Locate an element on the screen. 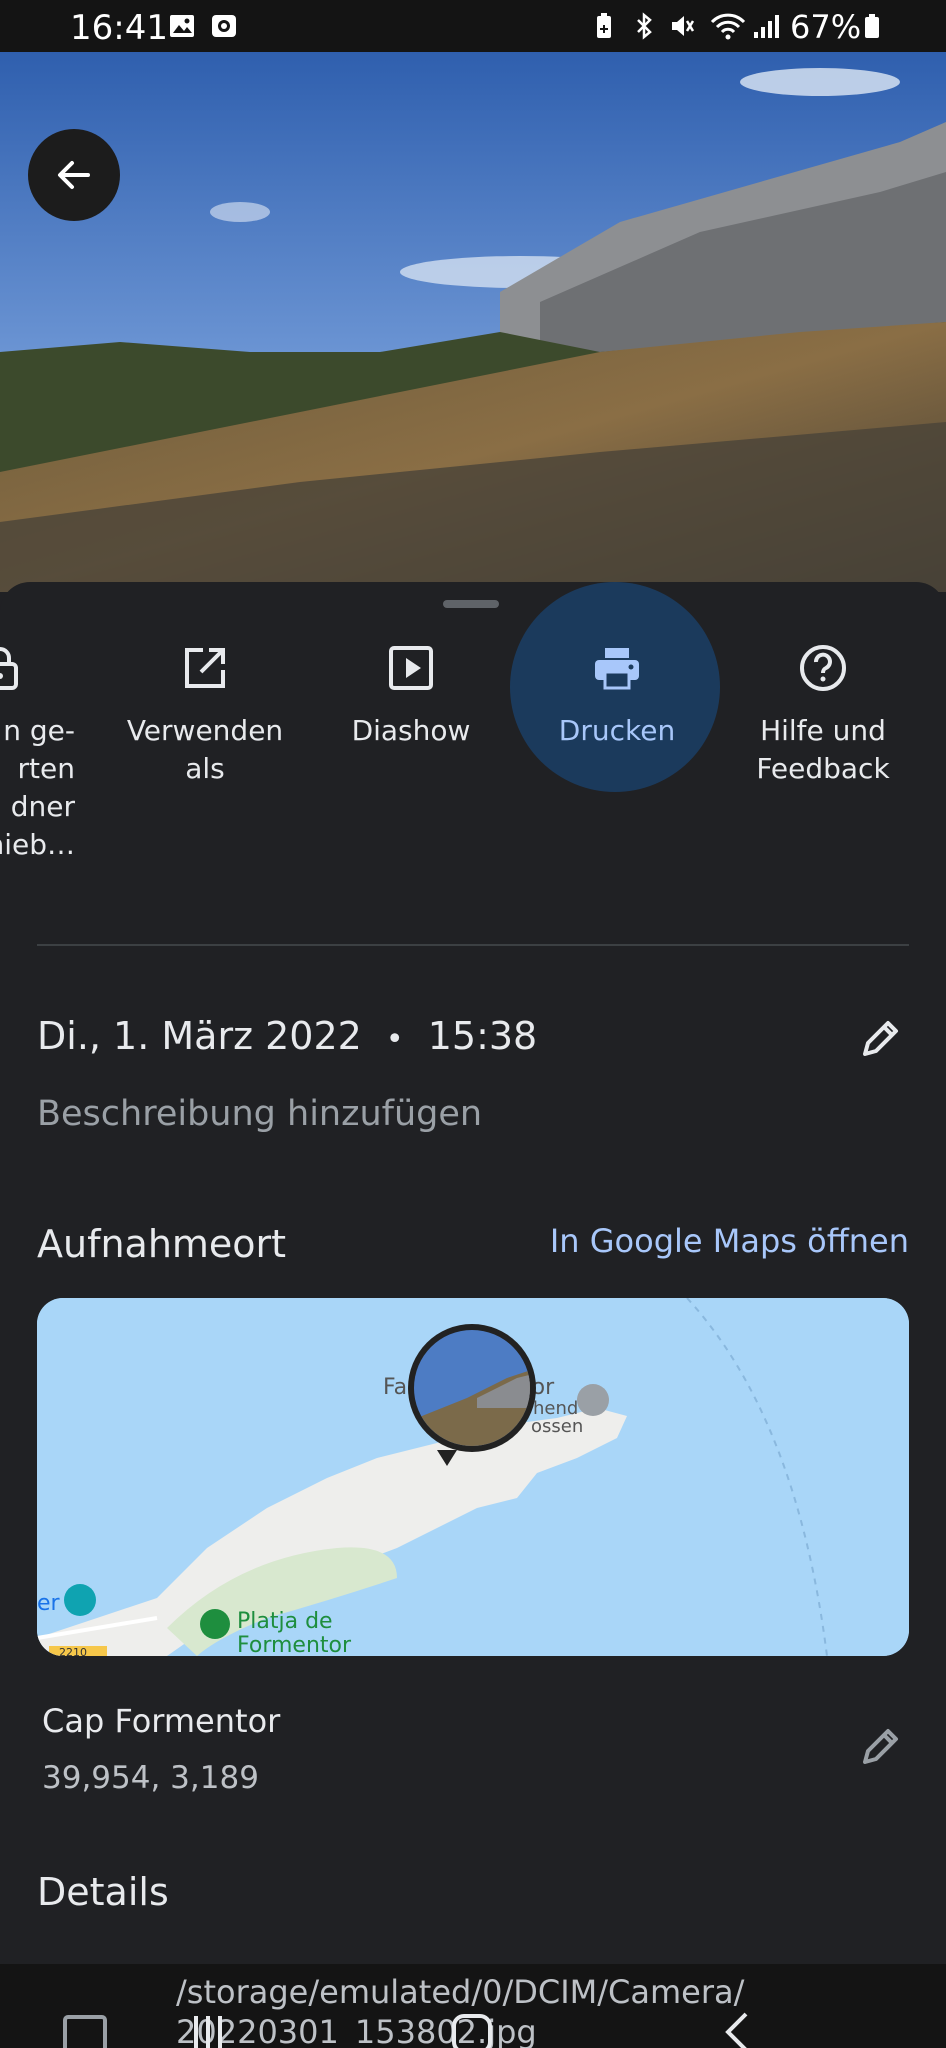  beach-label-2: Formentor is located at coordinates (294, 1644).